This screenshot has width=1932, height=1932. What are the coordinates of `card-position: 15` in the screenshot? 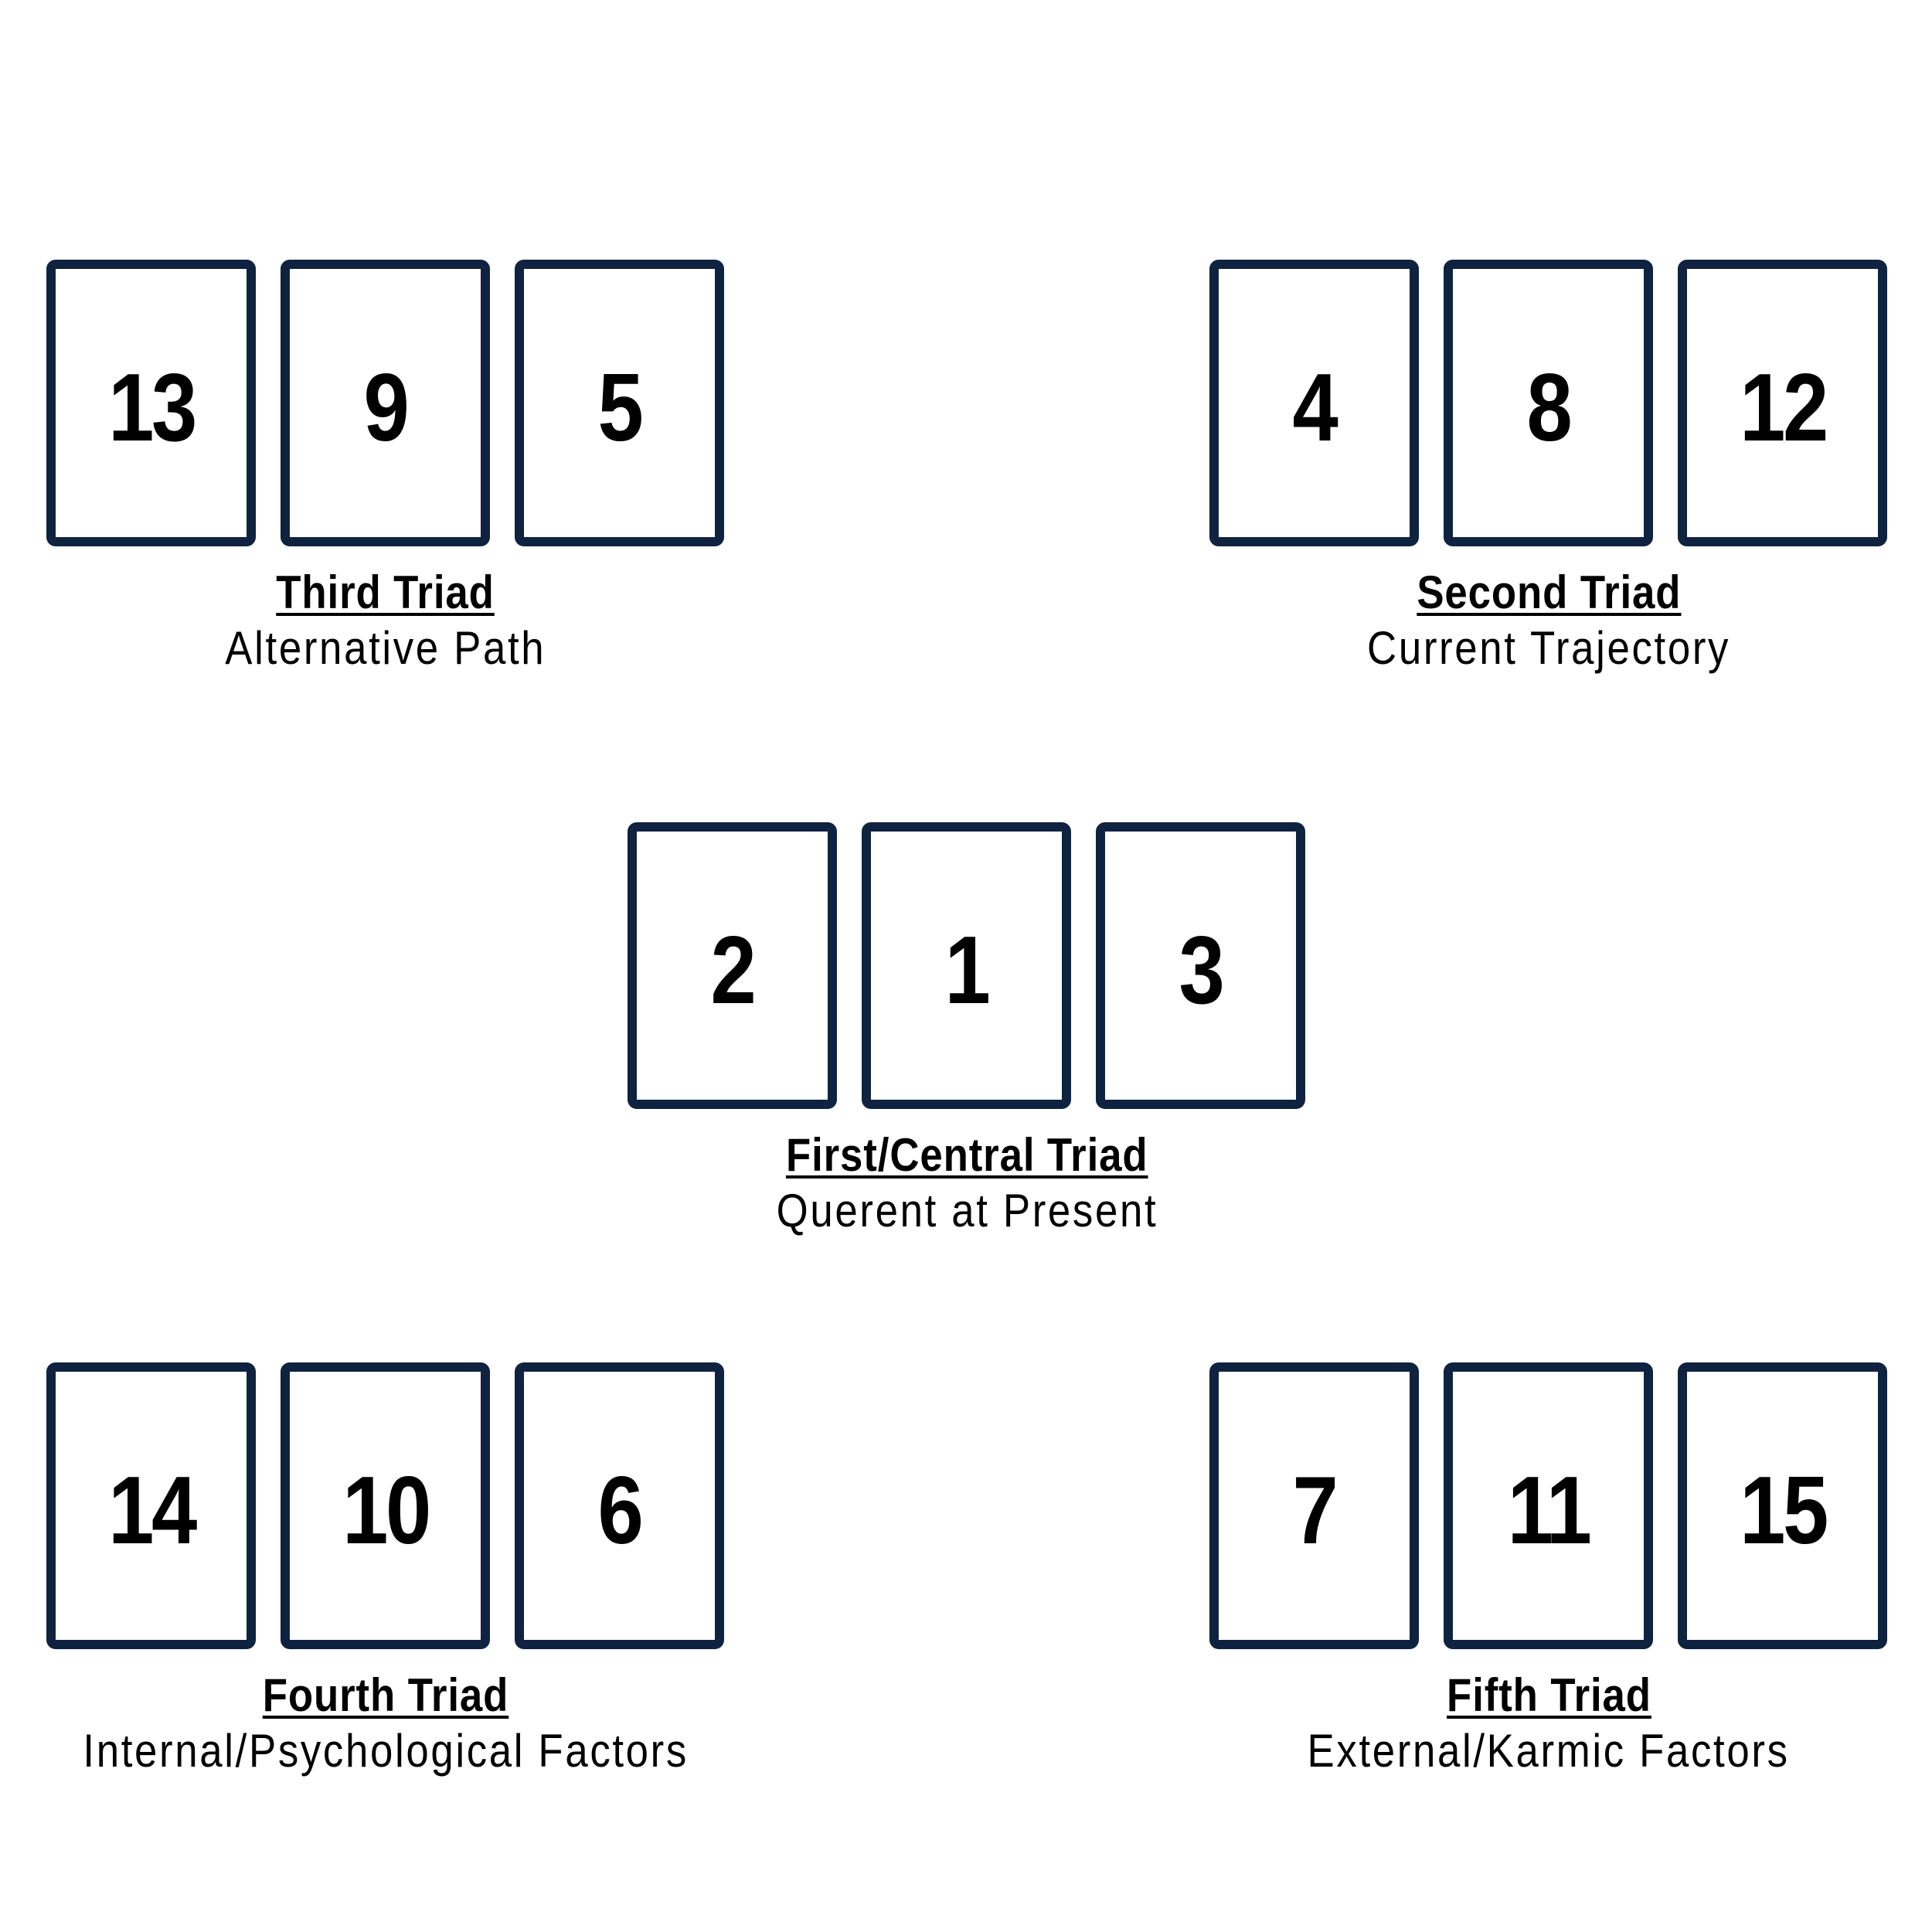 It's located at (1783, 1505).